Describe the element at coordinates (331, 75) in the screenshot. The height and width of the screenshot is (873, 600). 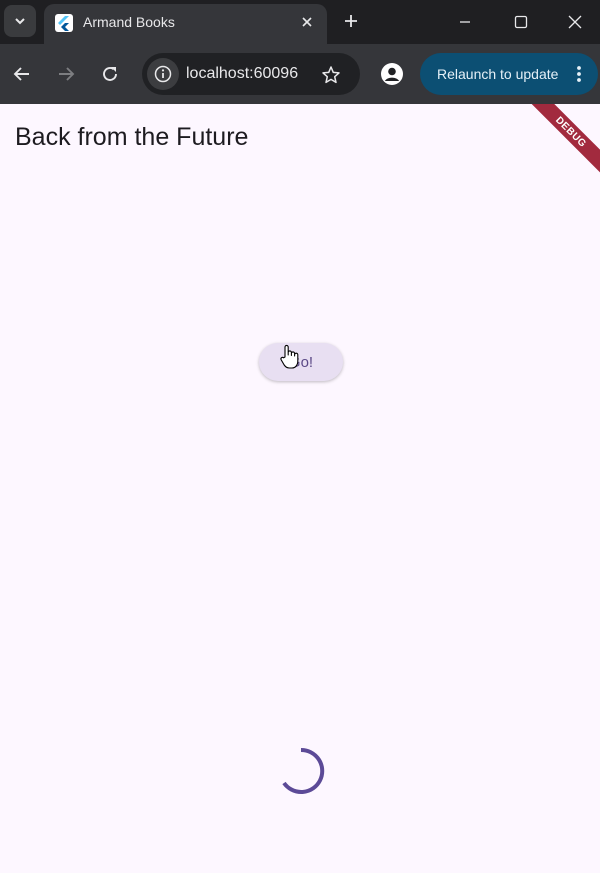
I see `bookmark-star-icon` at that location.